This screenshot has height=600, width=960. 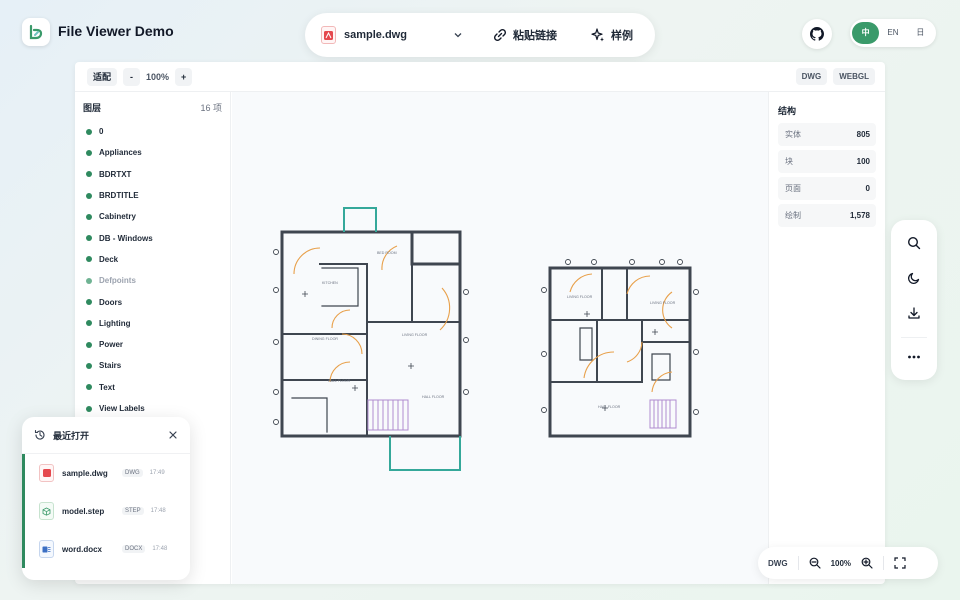 What do you see at coordinates (867, 563) in the screenshot?
I see `zoom-in-icon-button` at bounding box center [867, 563].